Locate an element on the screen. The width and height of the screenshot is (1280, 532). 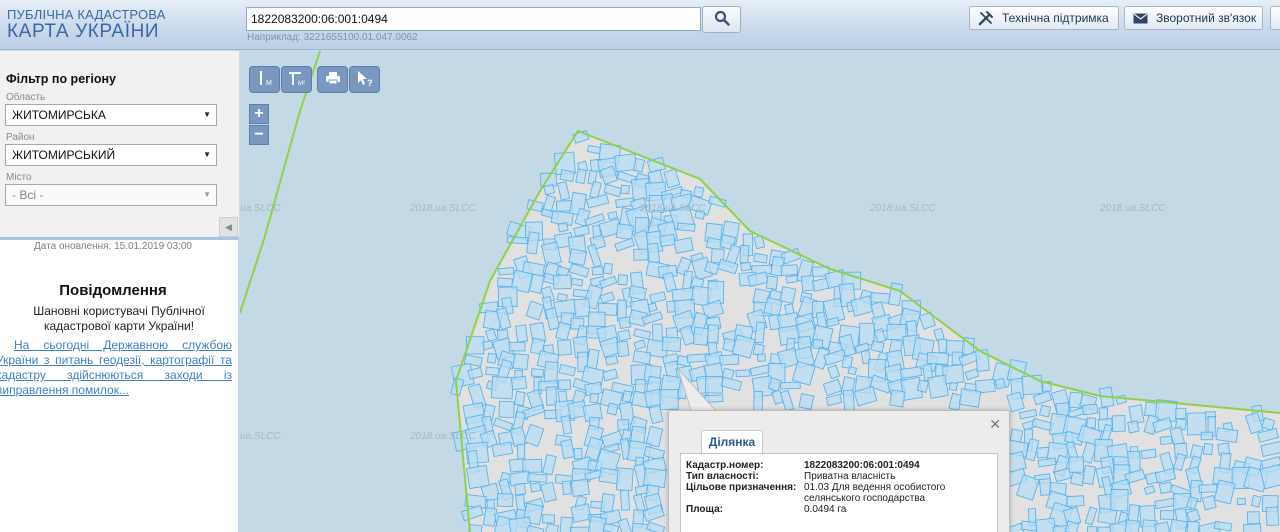
city-select: - Всі - ▼ is located at coordinates (111, 195).